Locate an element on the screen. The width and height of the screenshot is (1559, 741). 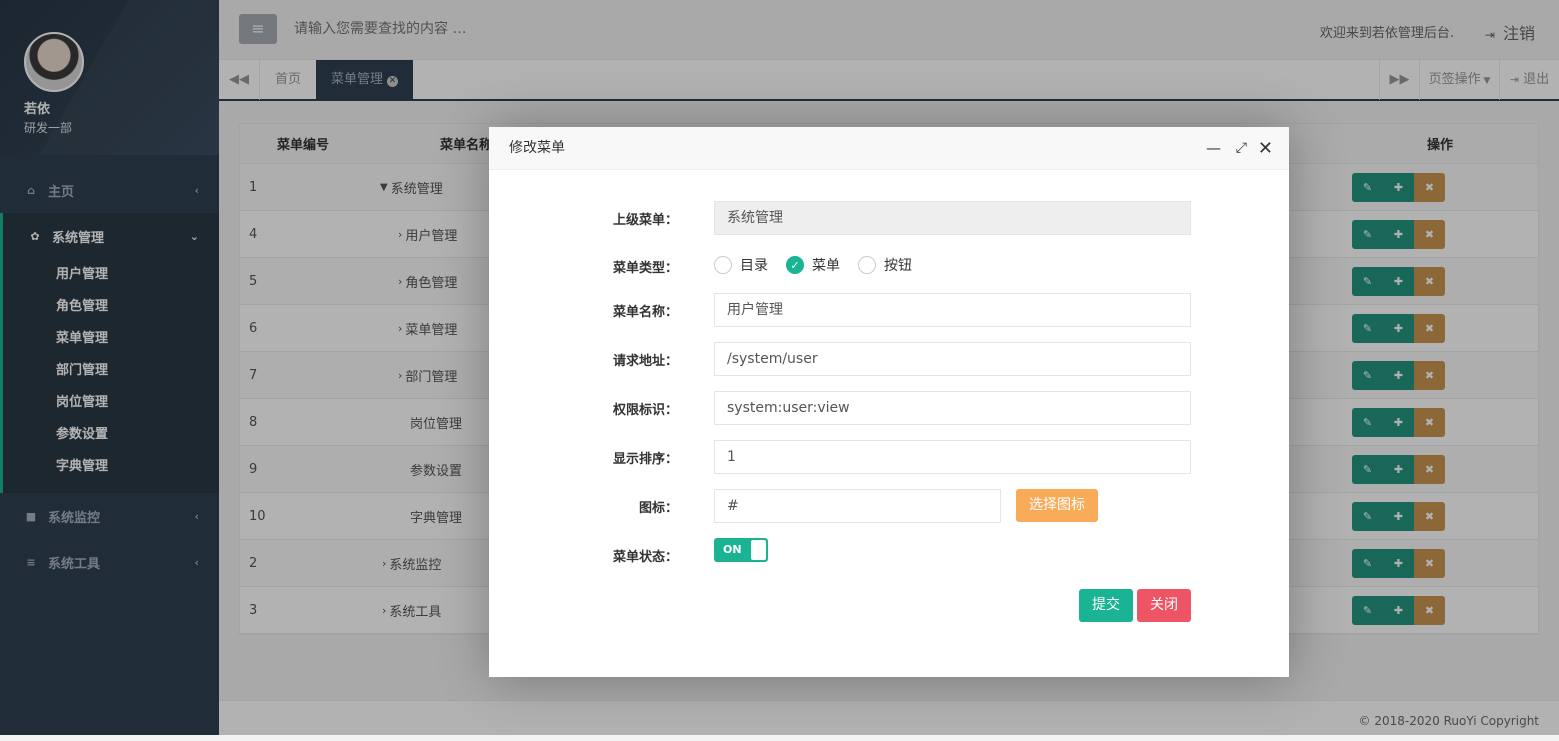
icon-label: 图标： is located at coordinates (658, 508).